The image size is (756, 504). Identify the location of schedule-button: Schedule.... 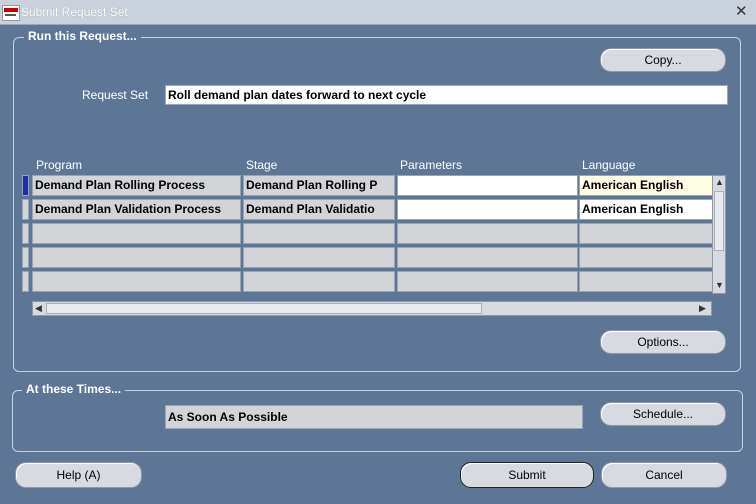
(663, 414).